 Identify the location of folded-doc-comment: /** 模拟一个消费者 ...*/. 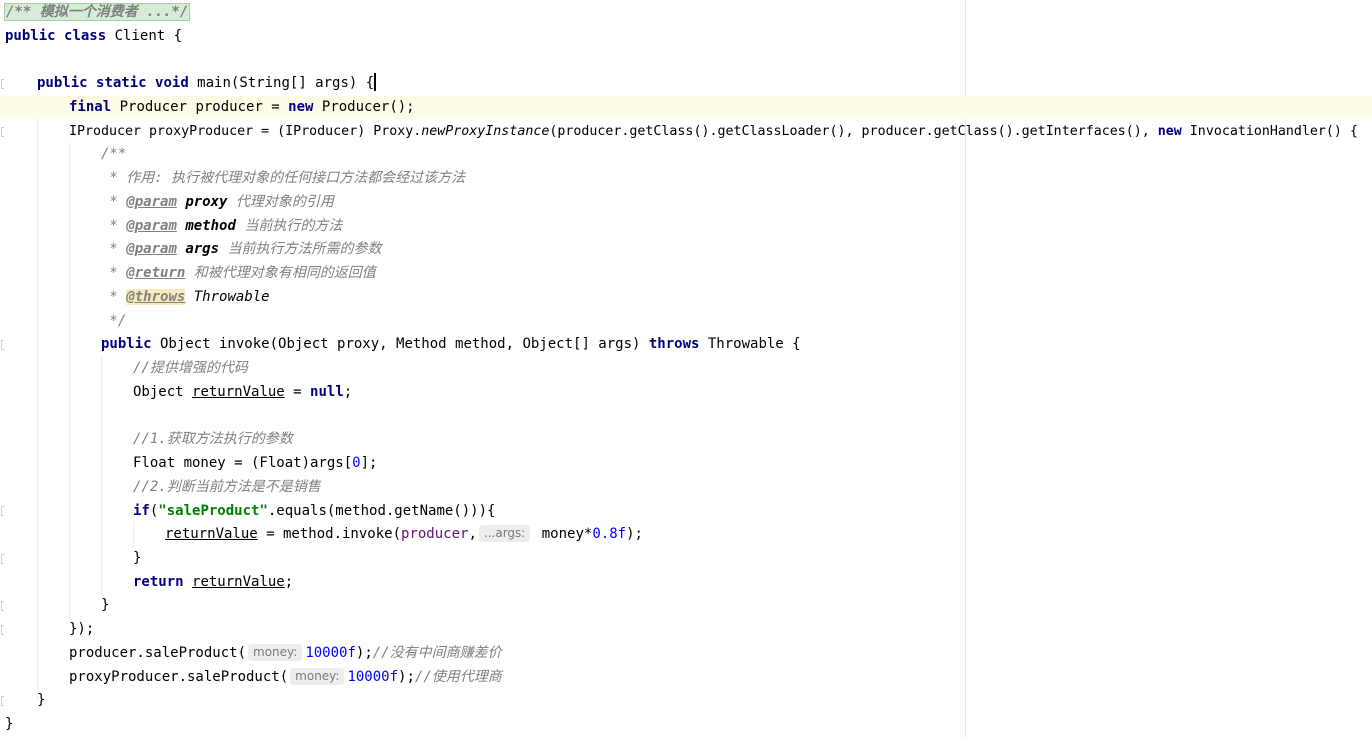
(97, 12).